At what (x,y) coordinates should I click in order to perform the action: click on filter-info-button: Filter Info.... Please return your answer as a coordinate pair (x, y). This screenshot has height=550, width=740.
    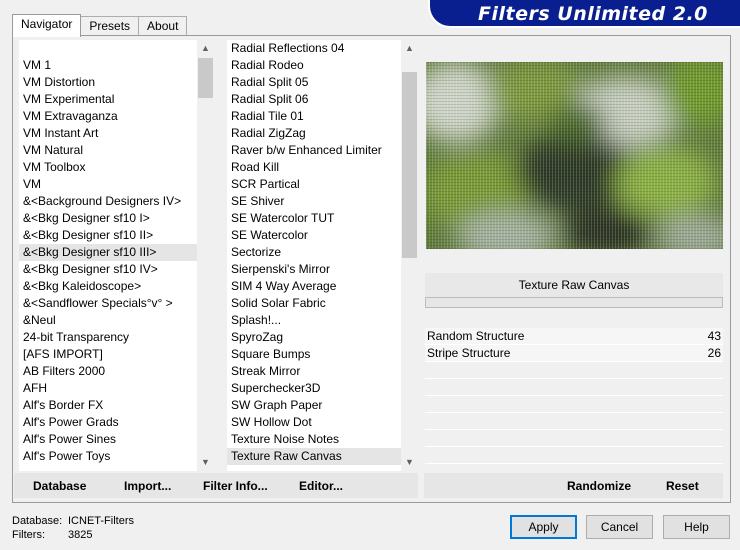
    Looking at the image, I should click on (235, 486).